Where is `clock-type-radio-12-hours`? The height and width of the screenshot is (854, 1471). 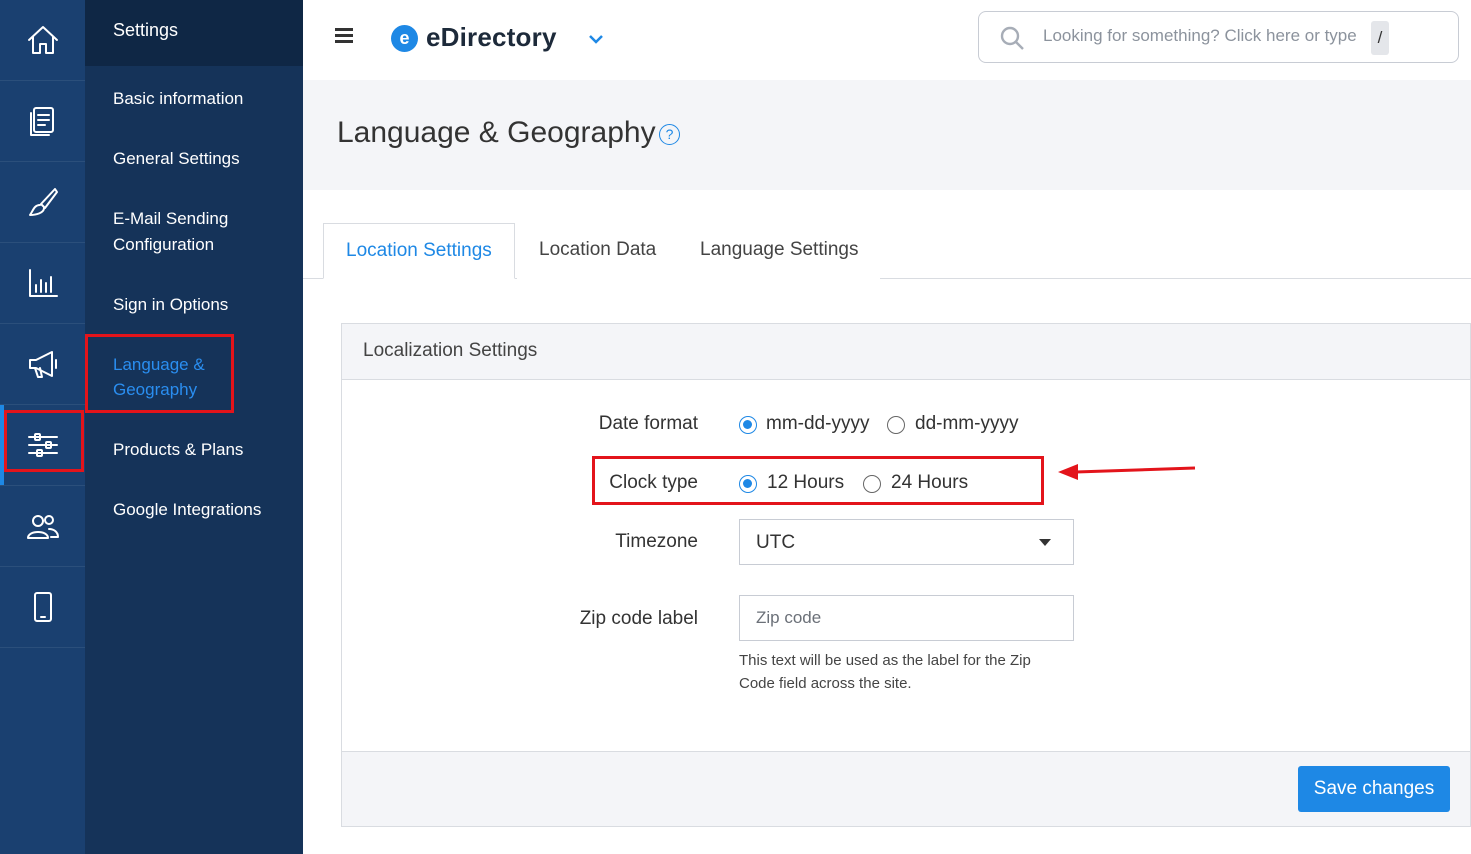 clock-type-radio-12-hours is located at coordinates (748, 484).